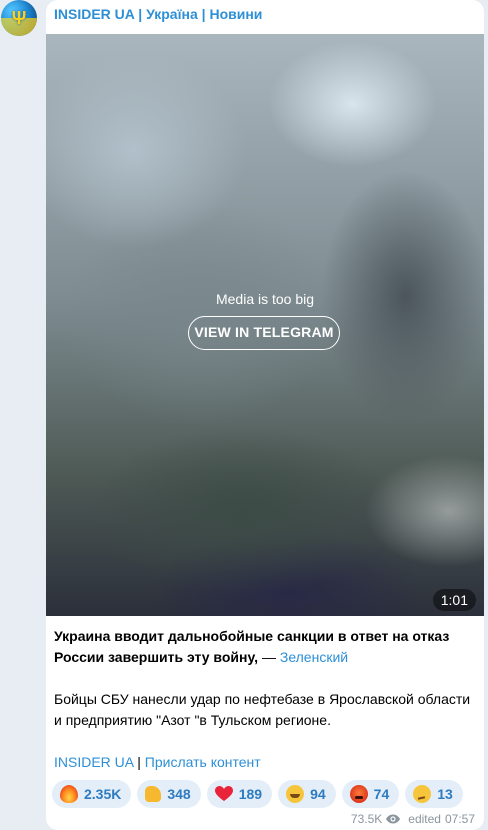 This screenshot has width=488, height=830. I want to click on reaction-count: 13, so click(445, 794).